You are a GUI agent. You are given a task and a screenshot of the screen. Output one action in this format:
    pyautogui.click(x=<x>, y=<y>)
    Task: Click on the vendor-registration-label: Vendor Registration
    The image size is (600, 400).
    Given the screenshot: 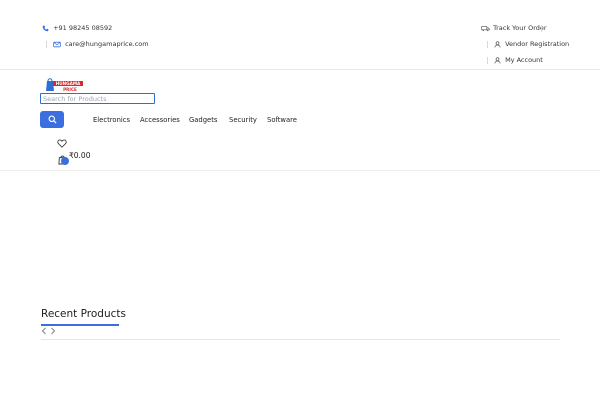 What is the action you would take?
    pyautogui.click(x=537, y=44)
    